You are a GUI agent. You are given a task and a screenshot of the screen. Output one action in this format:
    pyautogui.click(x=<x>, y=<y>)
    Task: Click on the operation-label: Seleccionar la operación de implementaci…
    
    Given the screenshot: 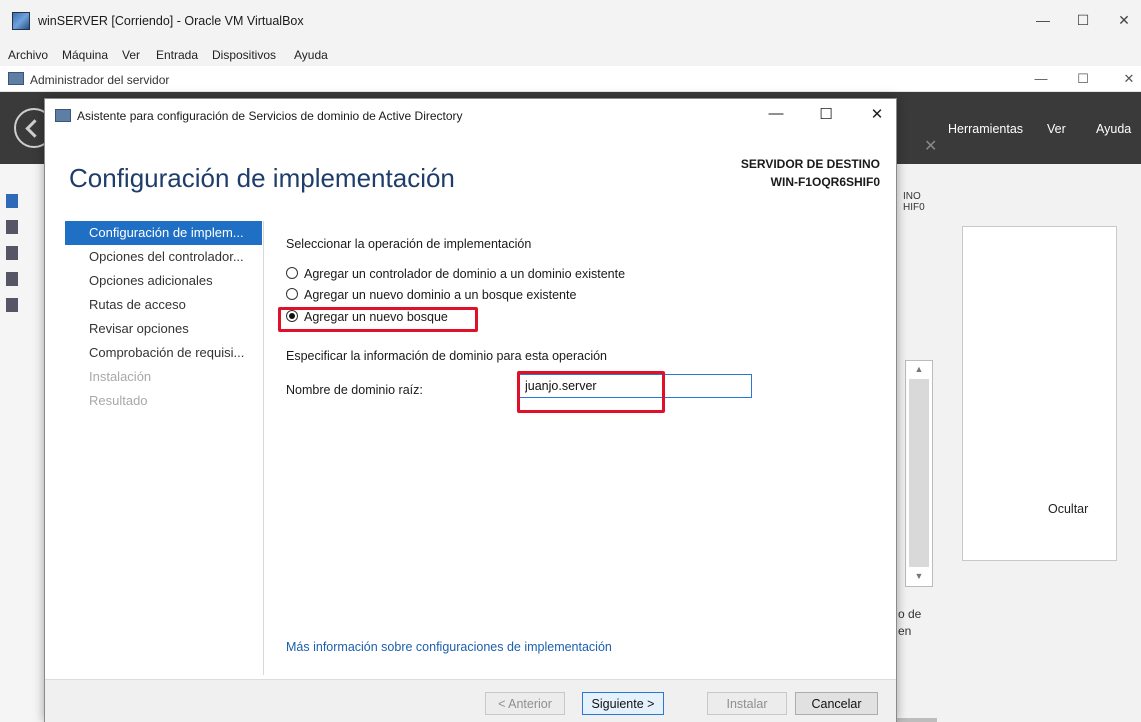 What is the action you would take?
    pyautogui.click(x=409, y=244)
    